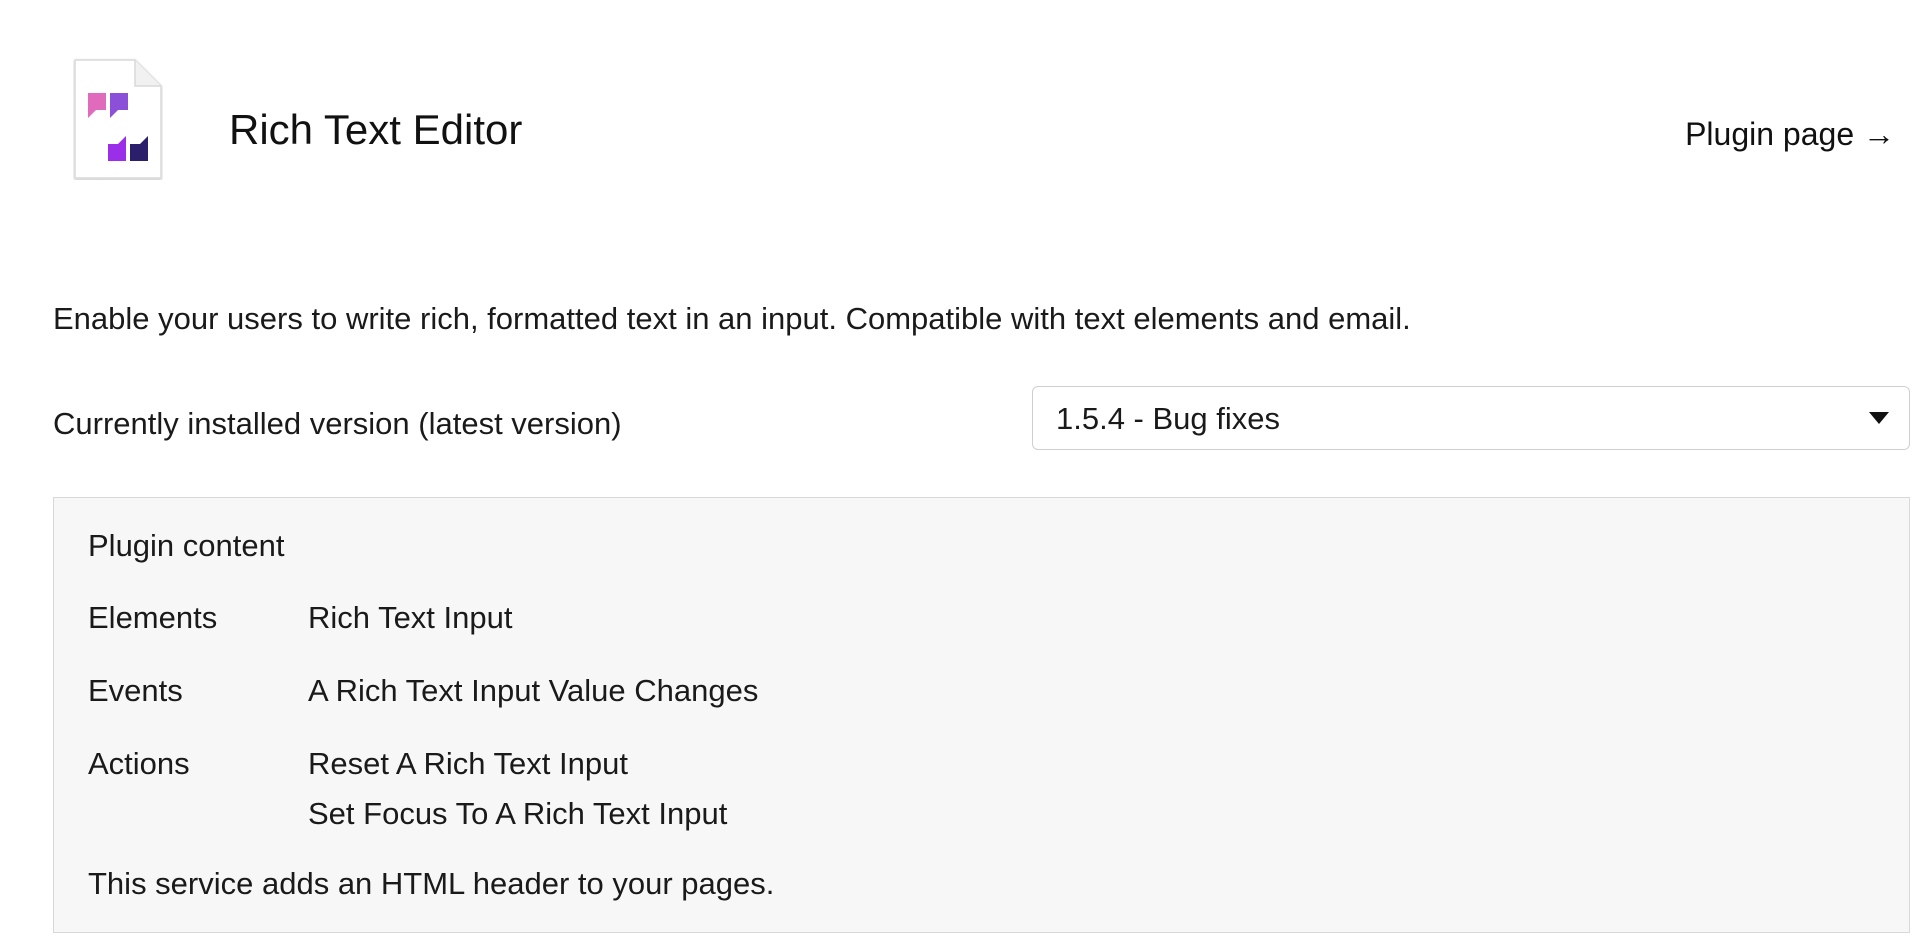  What do you see at coordinates (533, 690) in the screenshot?
I see `event-item: A Rich Text Input Value Changes` at bounding box center [533, 690].